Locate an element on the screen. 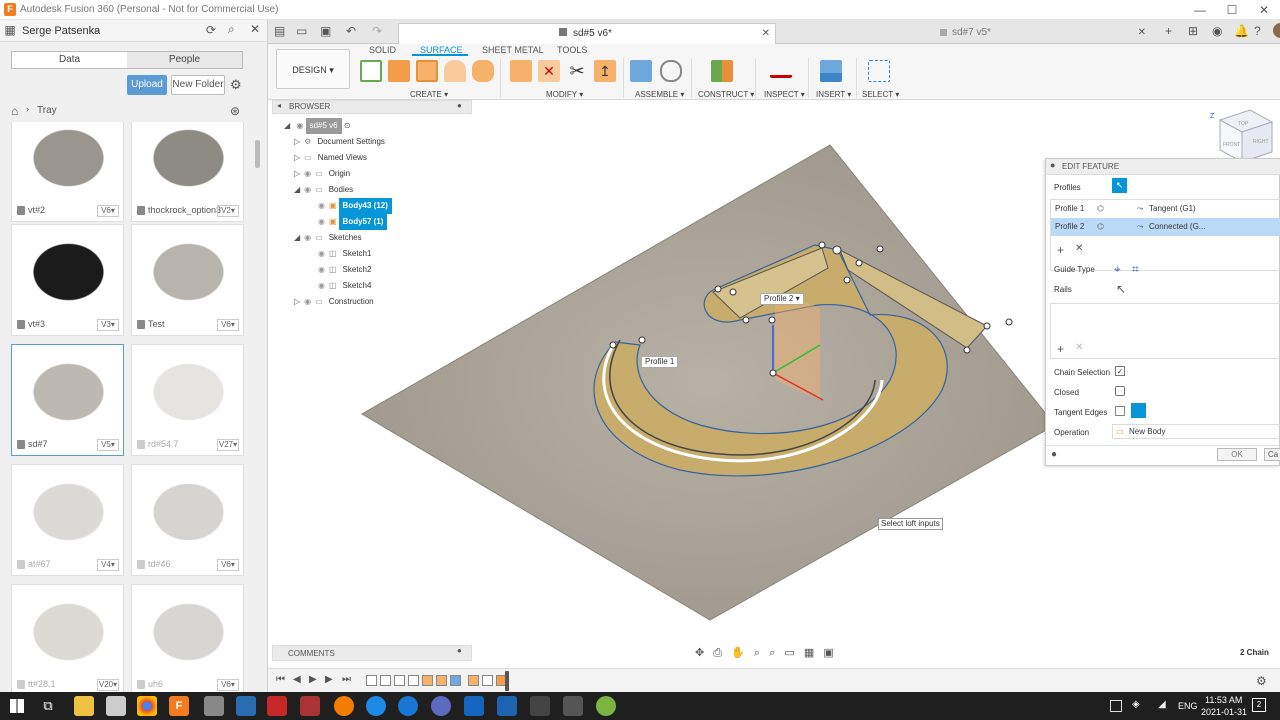 This screenshot has width=1280, height=720. new-folder-button: New Folder is located at coordinates (198, 85).